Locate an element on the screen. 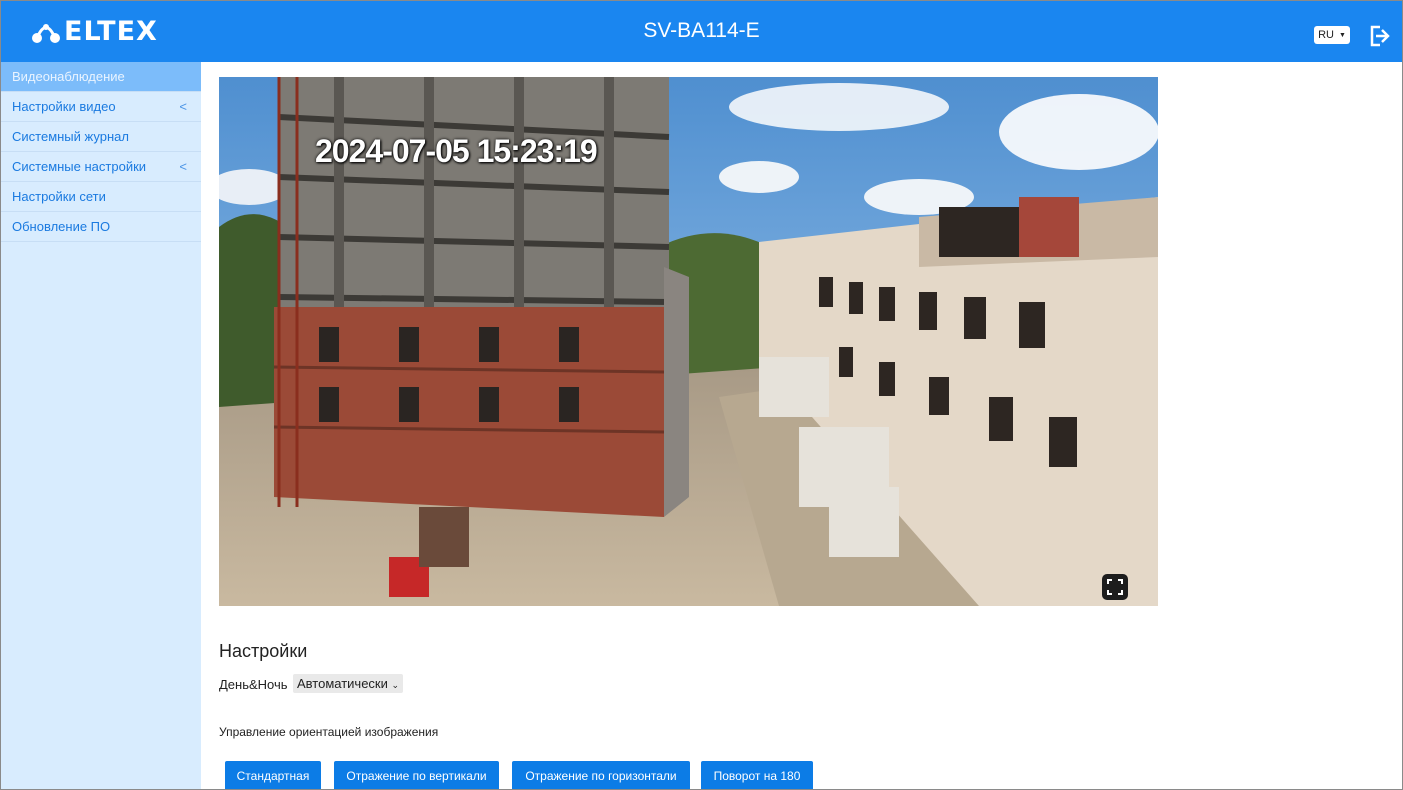 The height and width of the screenshot is (790, 1403). sidebar-item-system-log: Системный журнал is located at coordinates (101, 137).